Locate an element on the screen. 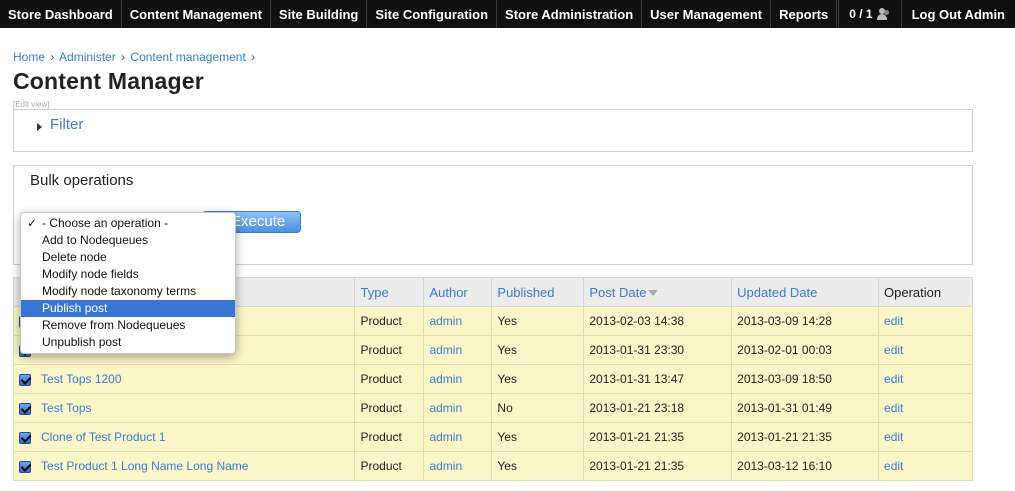 The image size is (1015, 491). filter-fieldset: Filter is located at coordinates (493, 130).